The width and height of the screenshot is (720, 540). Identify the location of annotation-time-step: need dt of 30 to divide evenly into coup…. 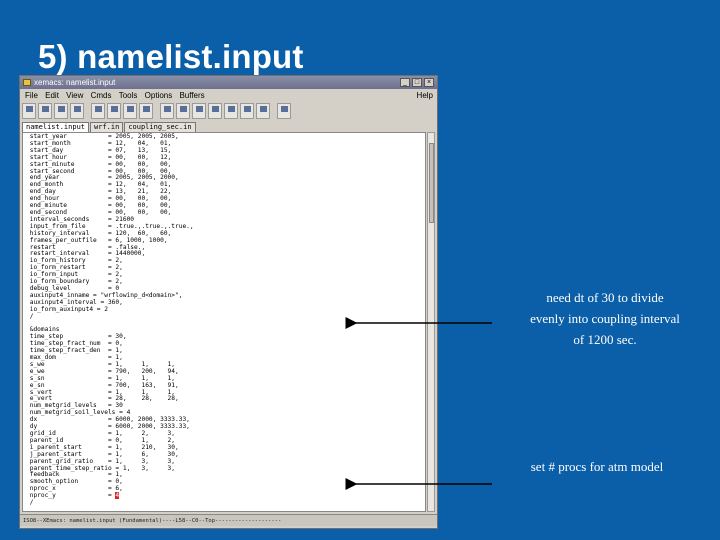
(605, 318).